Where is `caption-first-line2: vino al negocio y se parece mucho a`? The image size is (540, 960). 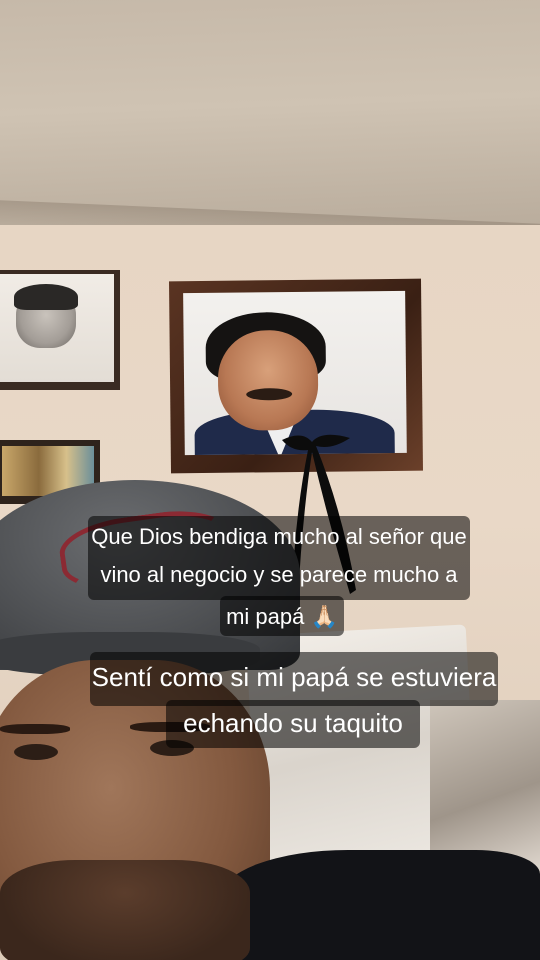
caption-first-line2: vino al negocio y se parece mucho a is located at coordinates (279, 574).